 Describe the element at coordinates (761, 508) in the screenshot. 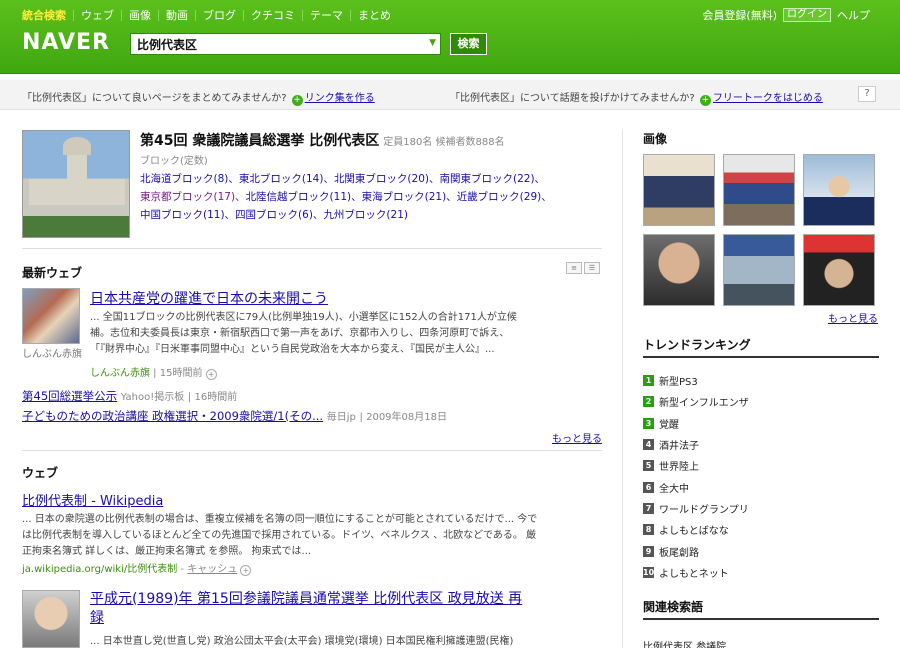

I see `trend-item: 7 ワールドグランプリ` at that location.